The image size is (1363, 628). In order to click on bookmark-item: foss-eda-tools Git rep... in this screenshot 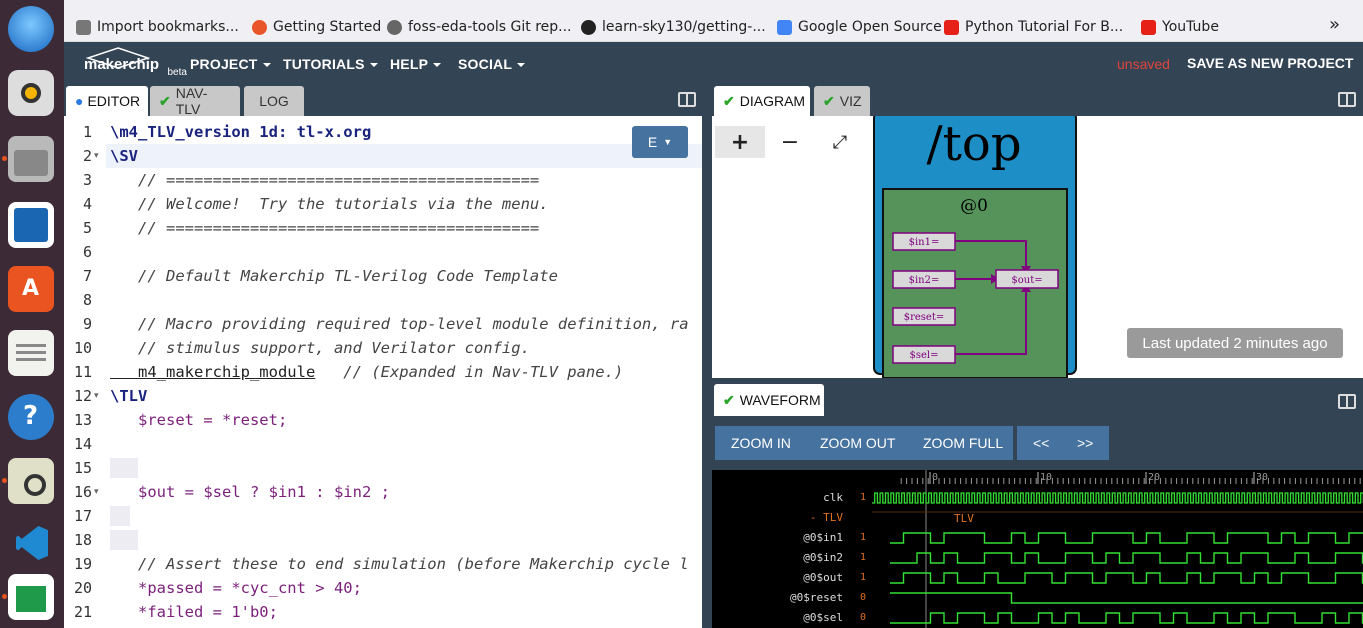, I will do `click(479, 27)`.